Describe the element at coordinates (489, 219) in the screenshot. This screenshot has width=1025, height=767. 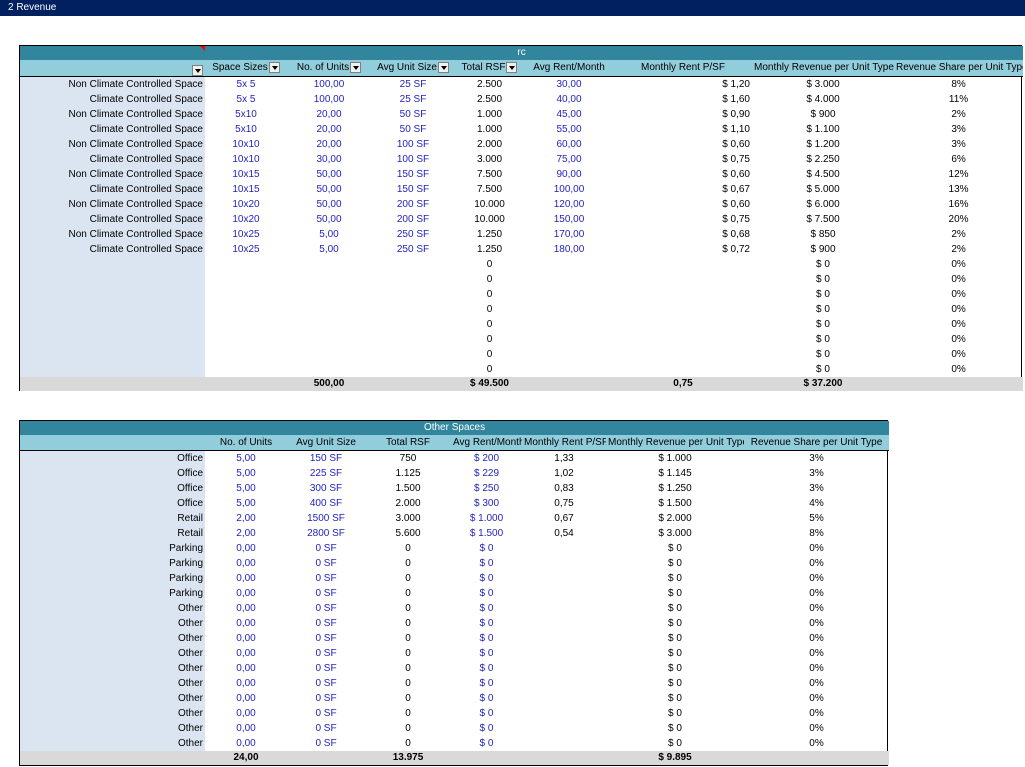
I see `data-cell: 10.000` at that location.